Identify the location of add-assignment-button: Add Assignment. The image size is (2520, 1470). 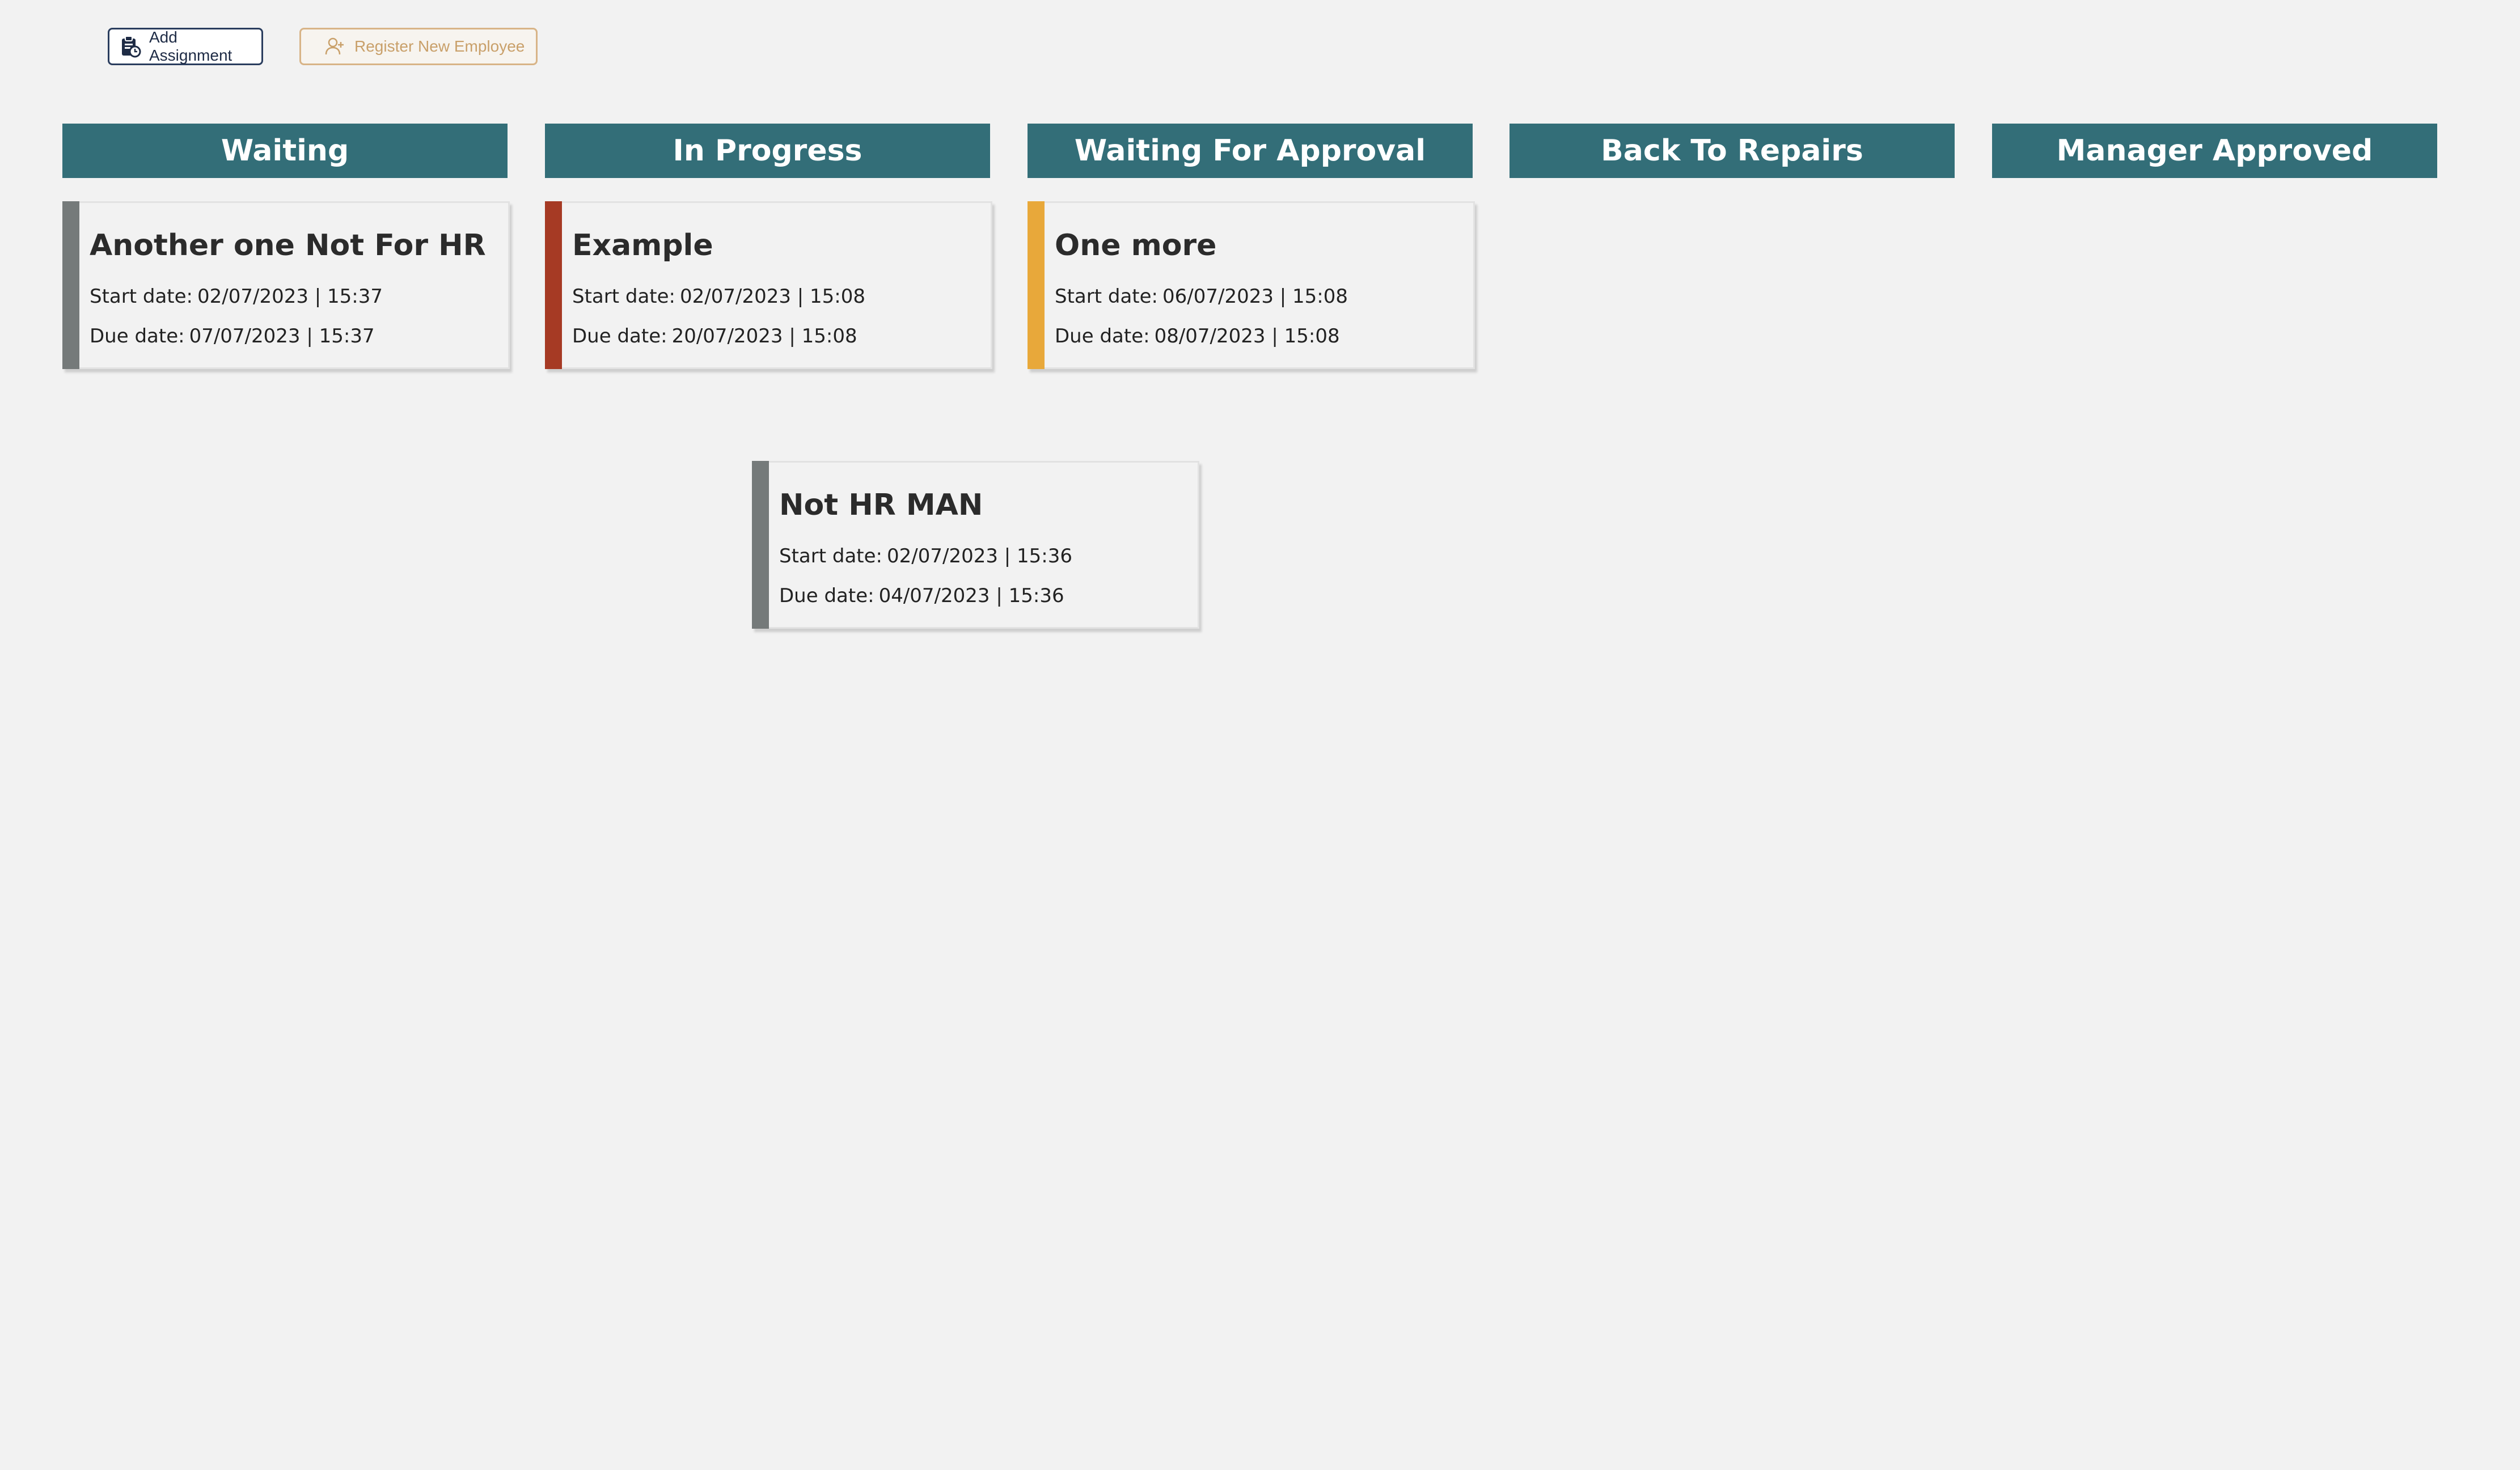
(186, 46).